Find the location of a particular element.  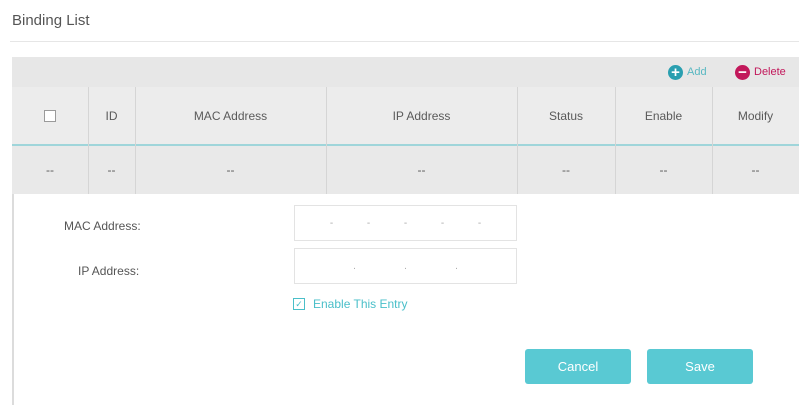

select-all-cell is located at coordinates (50, 115).